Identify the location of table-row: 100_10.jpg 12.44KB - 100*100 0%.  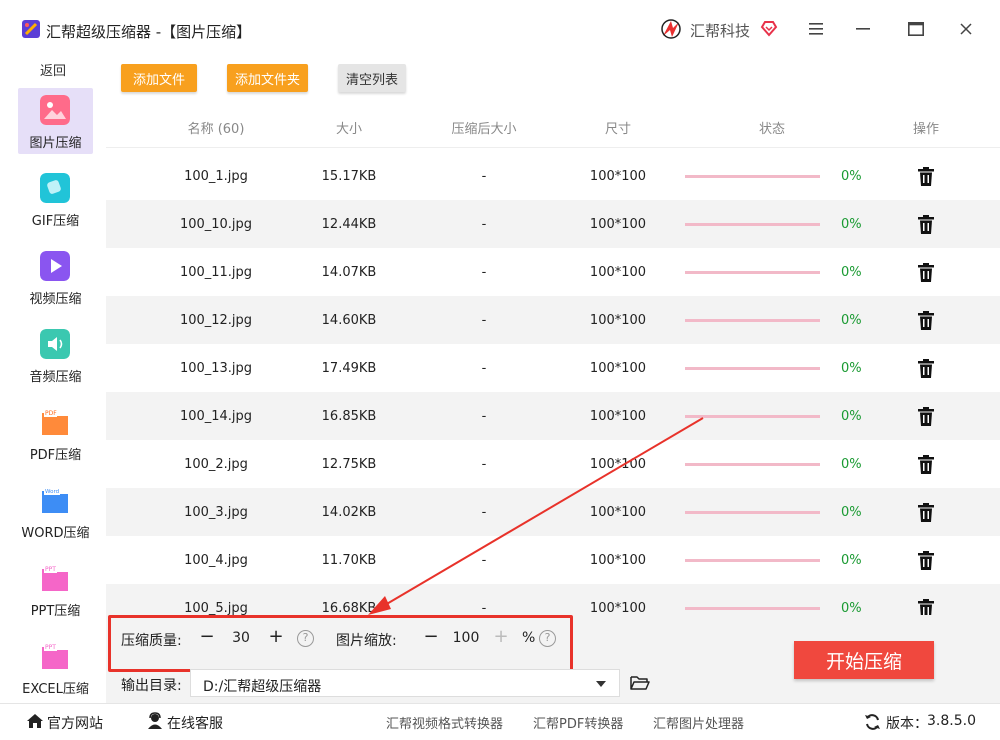
(553, 224).